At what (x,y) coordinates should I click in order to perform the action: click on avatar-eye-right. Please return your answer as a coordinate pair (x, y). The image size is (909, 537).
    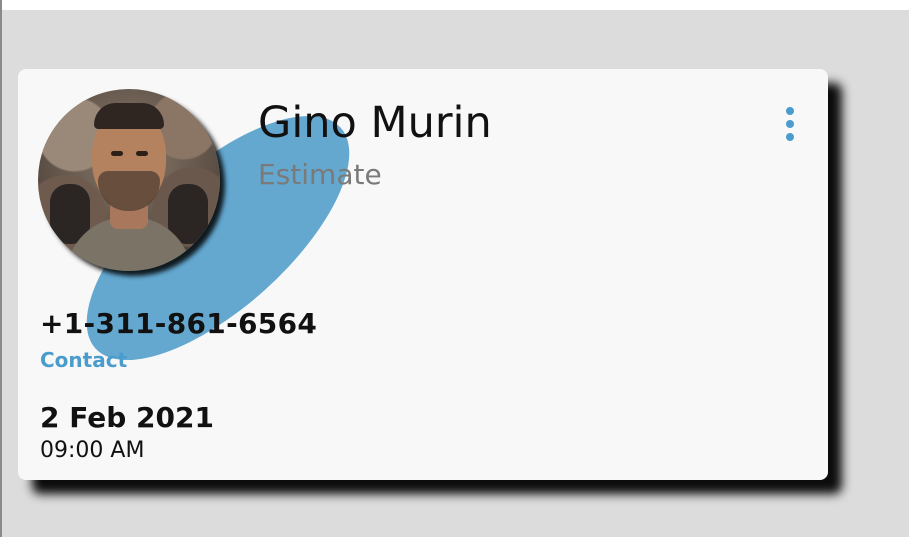
    Looking at the image, I should click on (142, 153).